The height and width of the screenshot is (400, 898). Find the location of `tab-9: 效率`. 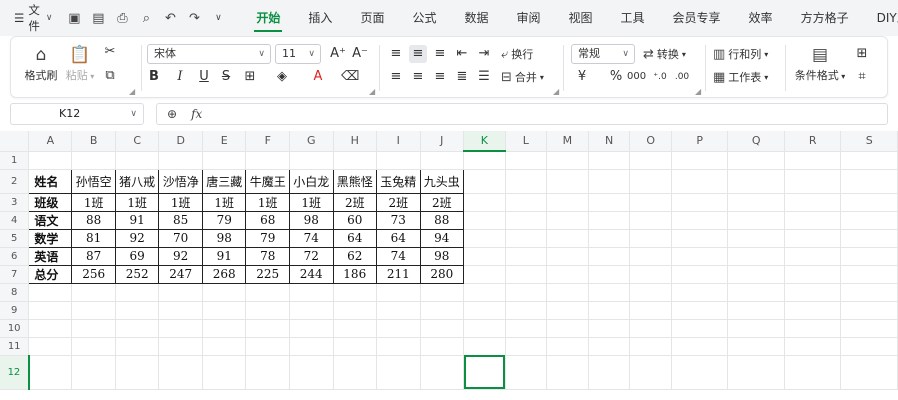

tab-9: 效率 is located at coordinates (761, 18).